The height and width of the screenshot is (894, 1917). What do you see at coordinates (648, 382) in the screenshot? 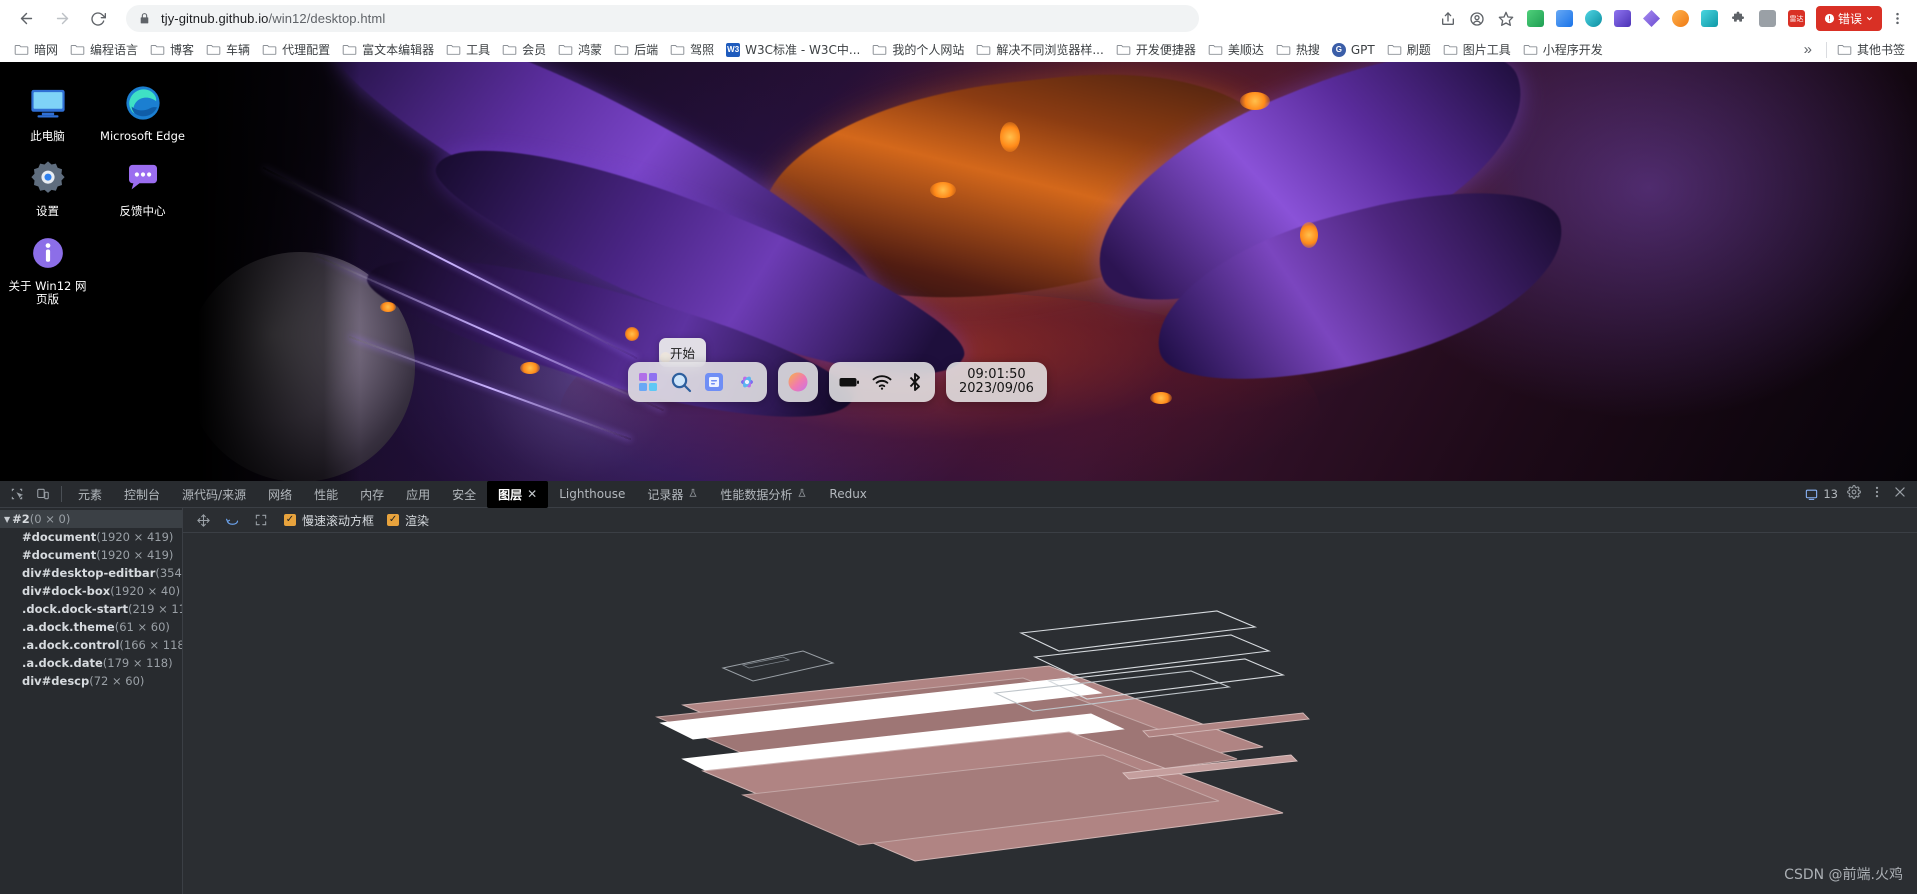
I see `start-menu-icon` at bounding box center [648, 382].